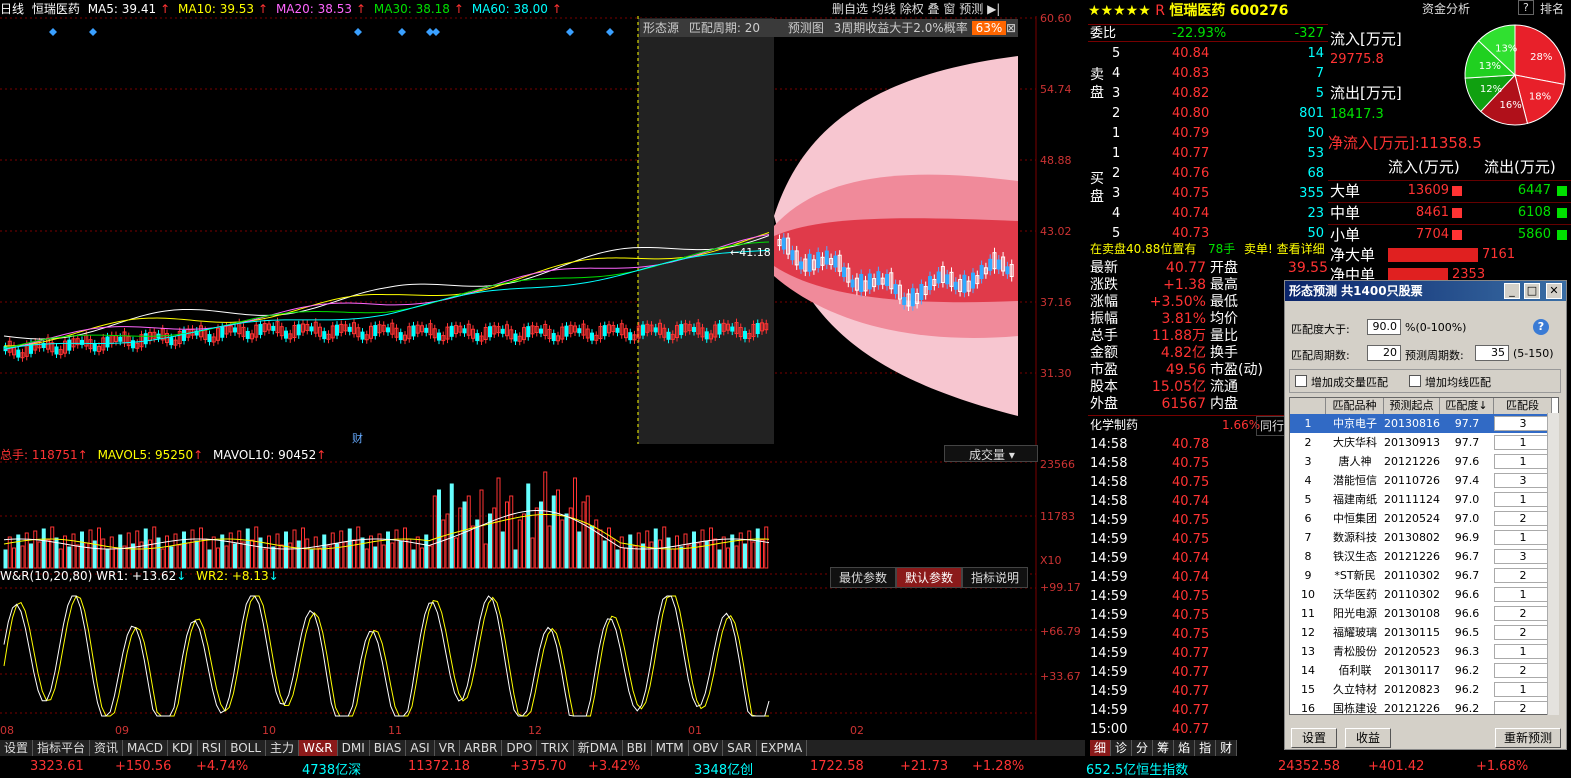  I want to click on forecast-period-input: 35, so click(1492, 353).